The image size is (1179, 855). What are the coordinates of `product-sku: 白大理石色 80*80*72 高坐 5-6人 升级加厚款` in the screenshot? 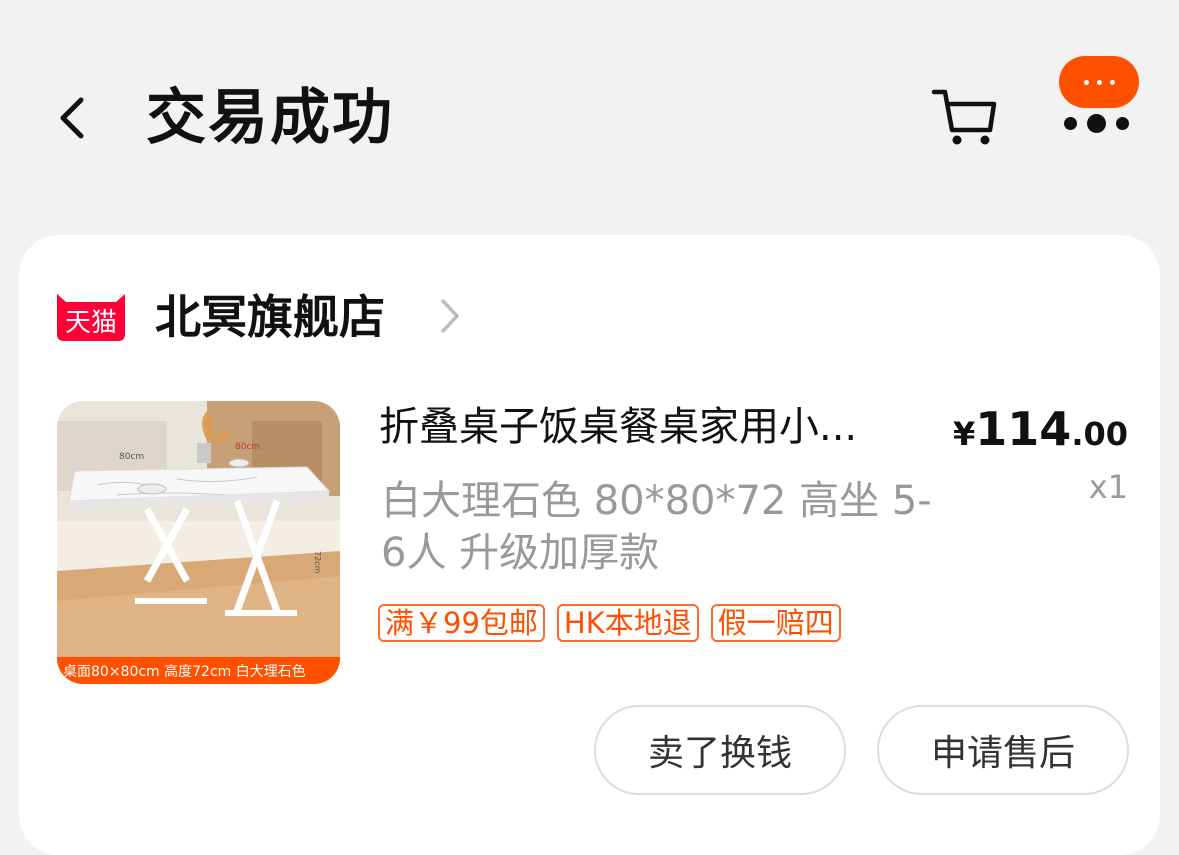 It's located at (656, 527).